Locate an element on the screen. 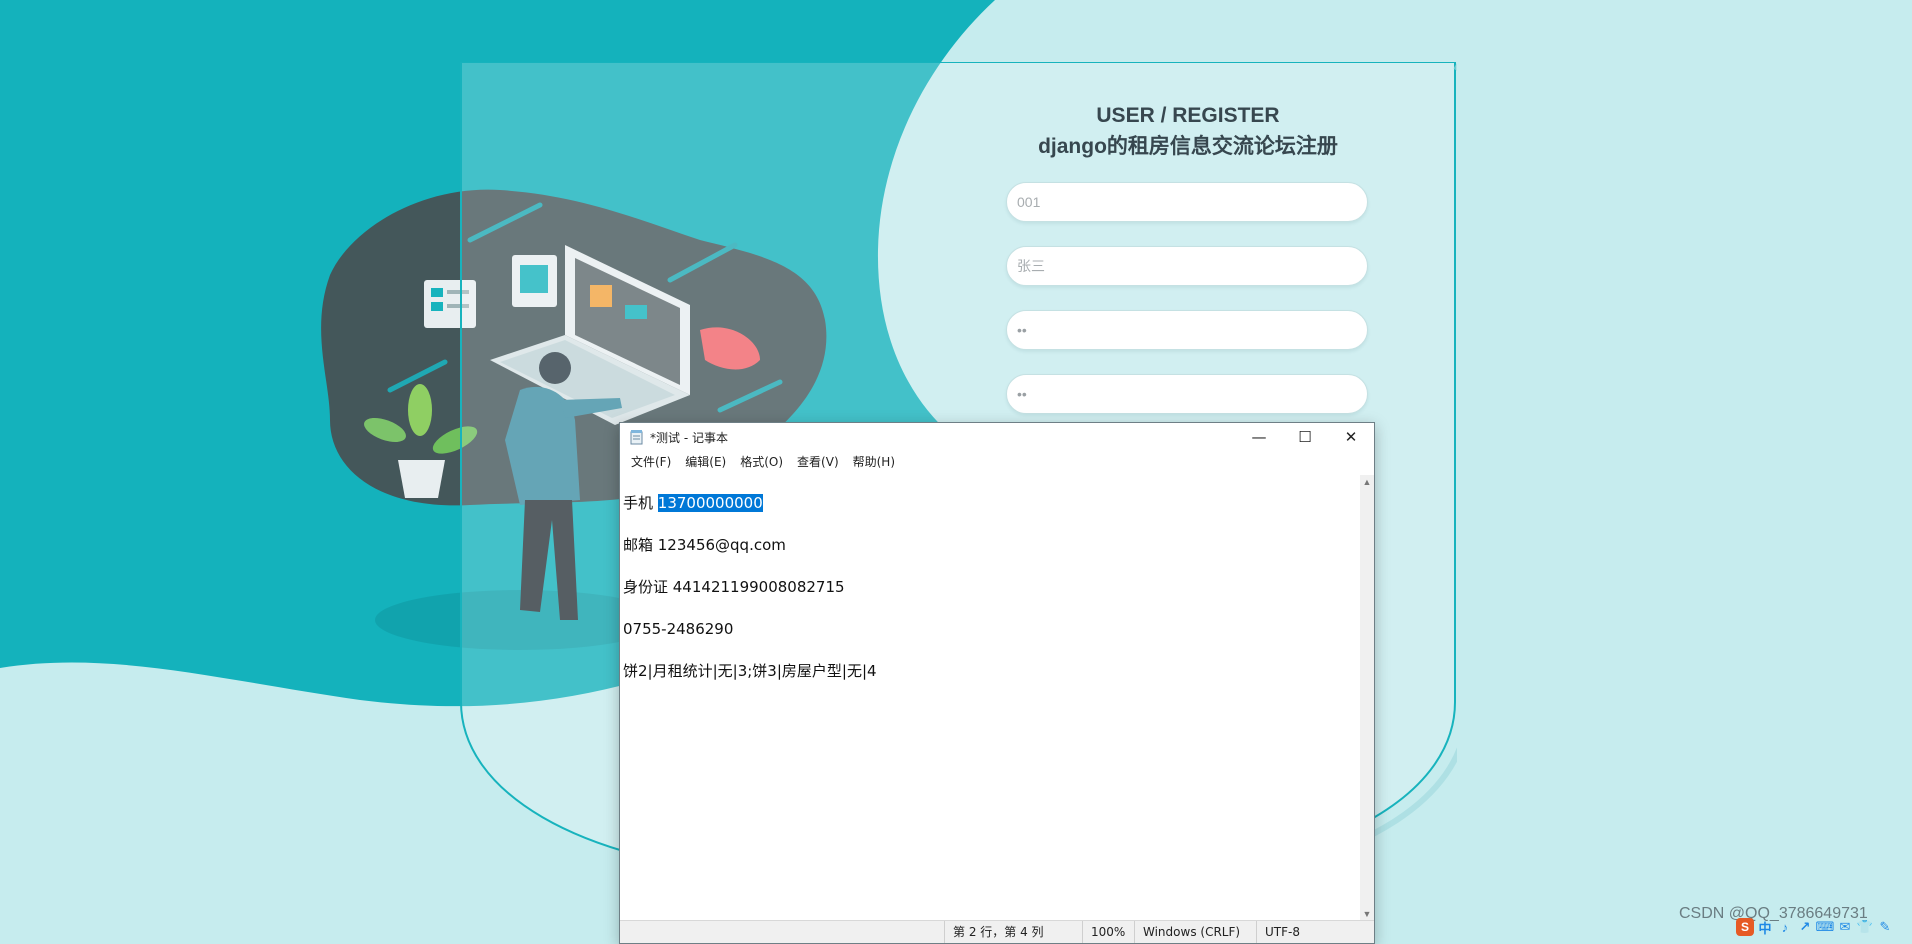 This screenshot has width=1912, height=944. ime-tray: S 中 ♪ ↗ ⌨ ✉ 👕 ✎ is located at coordinates (1815, 927).